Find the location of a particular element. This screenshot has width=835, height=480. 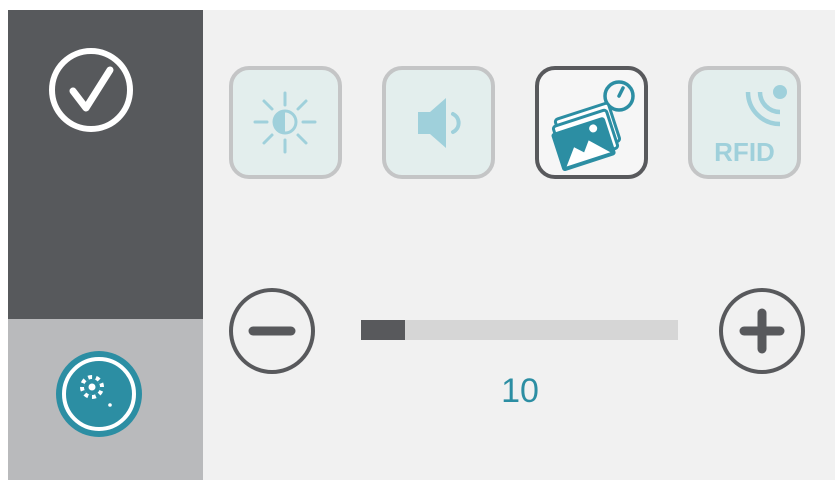

speaker-icon is located at coordinates (439, 123).